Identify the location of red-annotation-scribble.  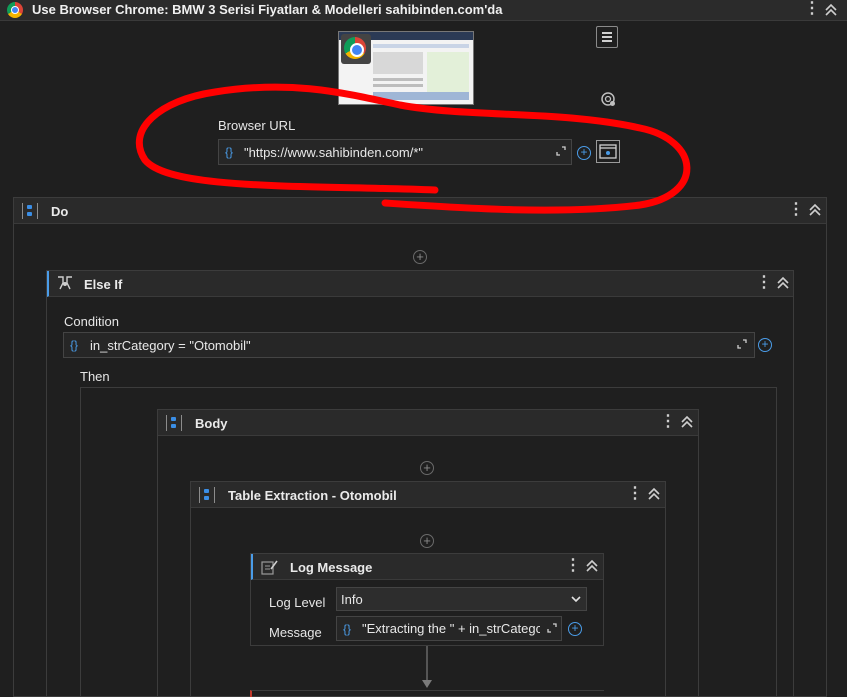
(413, 148).